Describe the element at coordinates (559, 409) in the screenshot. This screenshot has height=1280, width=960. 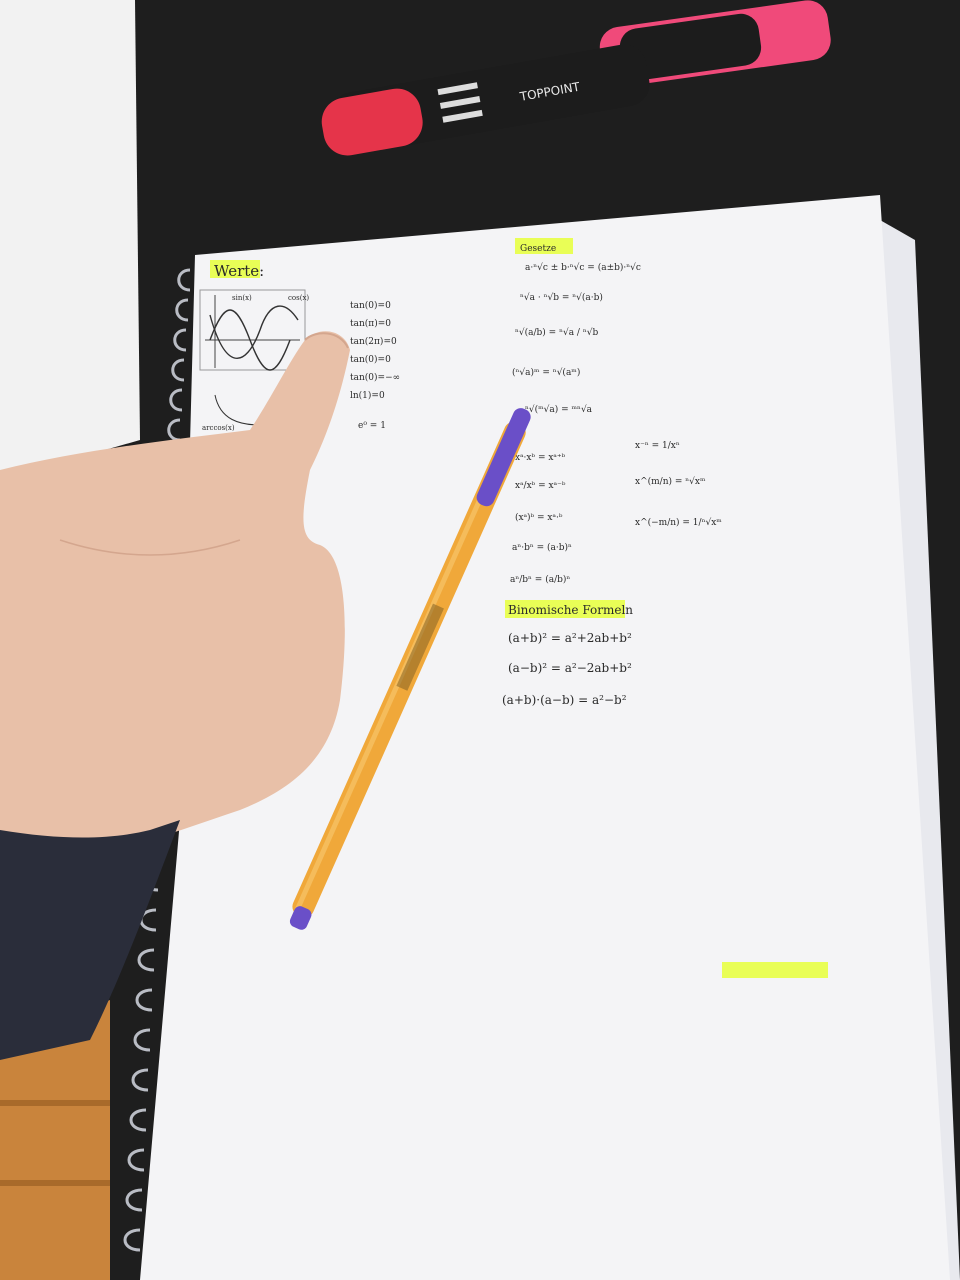
I see `formula: ⁿ√(ᵐ√a) = ᵐⁿ√a` at that location.